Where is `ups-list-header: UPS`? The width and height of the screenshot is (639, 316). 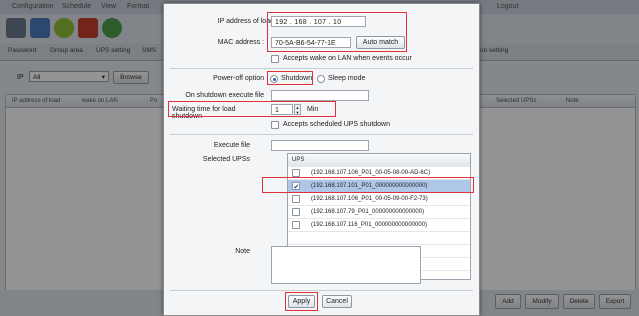 ups-list-header: UPS is located at coordinates (379, 160).